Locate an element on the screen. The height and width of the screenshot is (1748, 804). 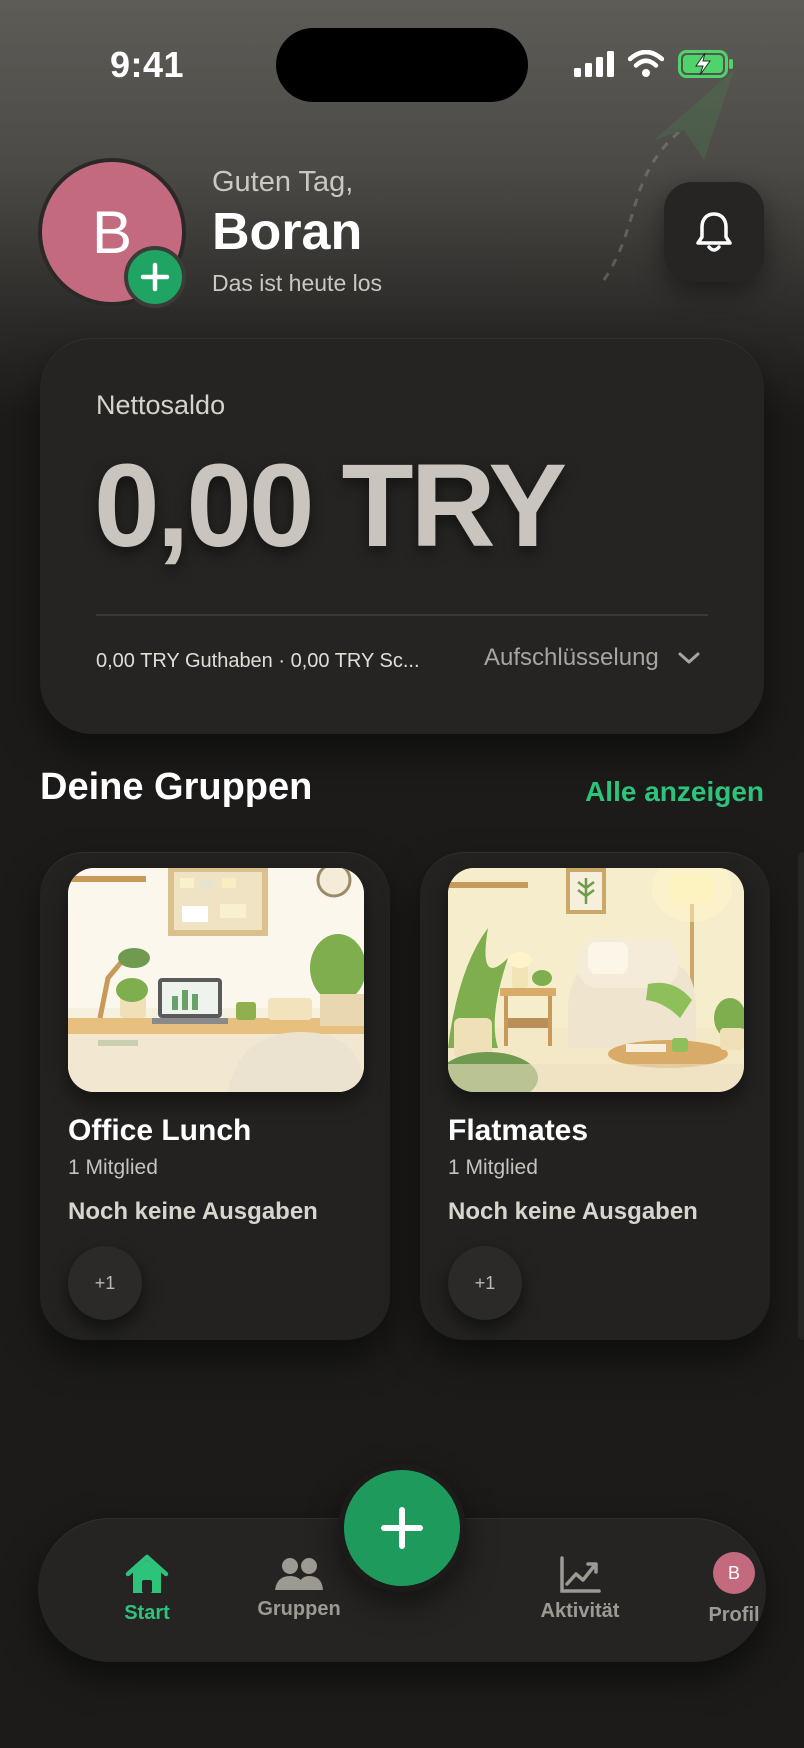
dynamic-island is located at coordinates (402, 65).